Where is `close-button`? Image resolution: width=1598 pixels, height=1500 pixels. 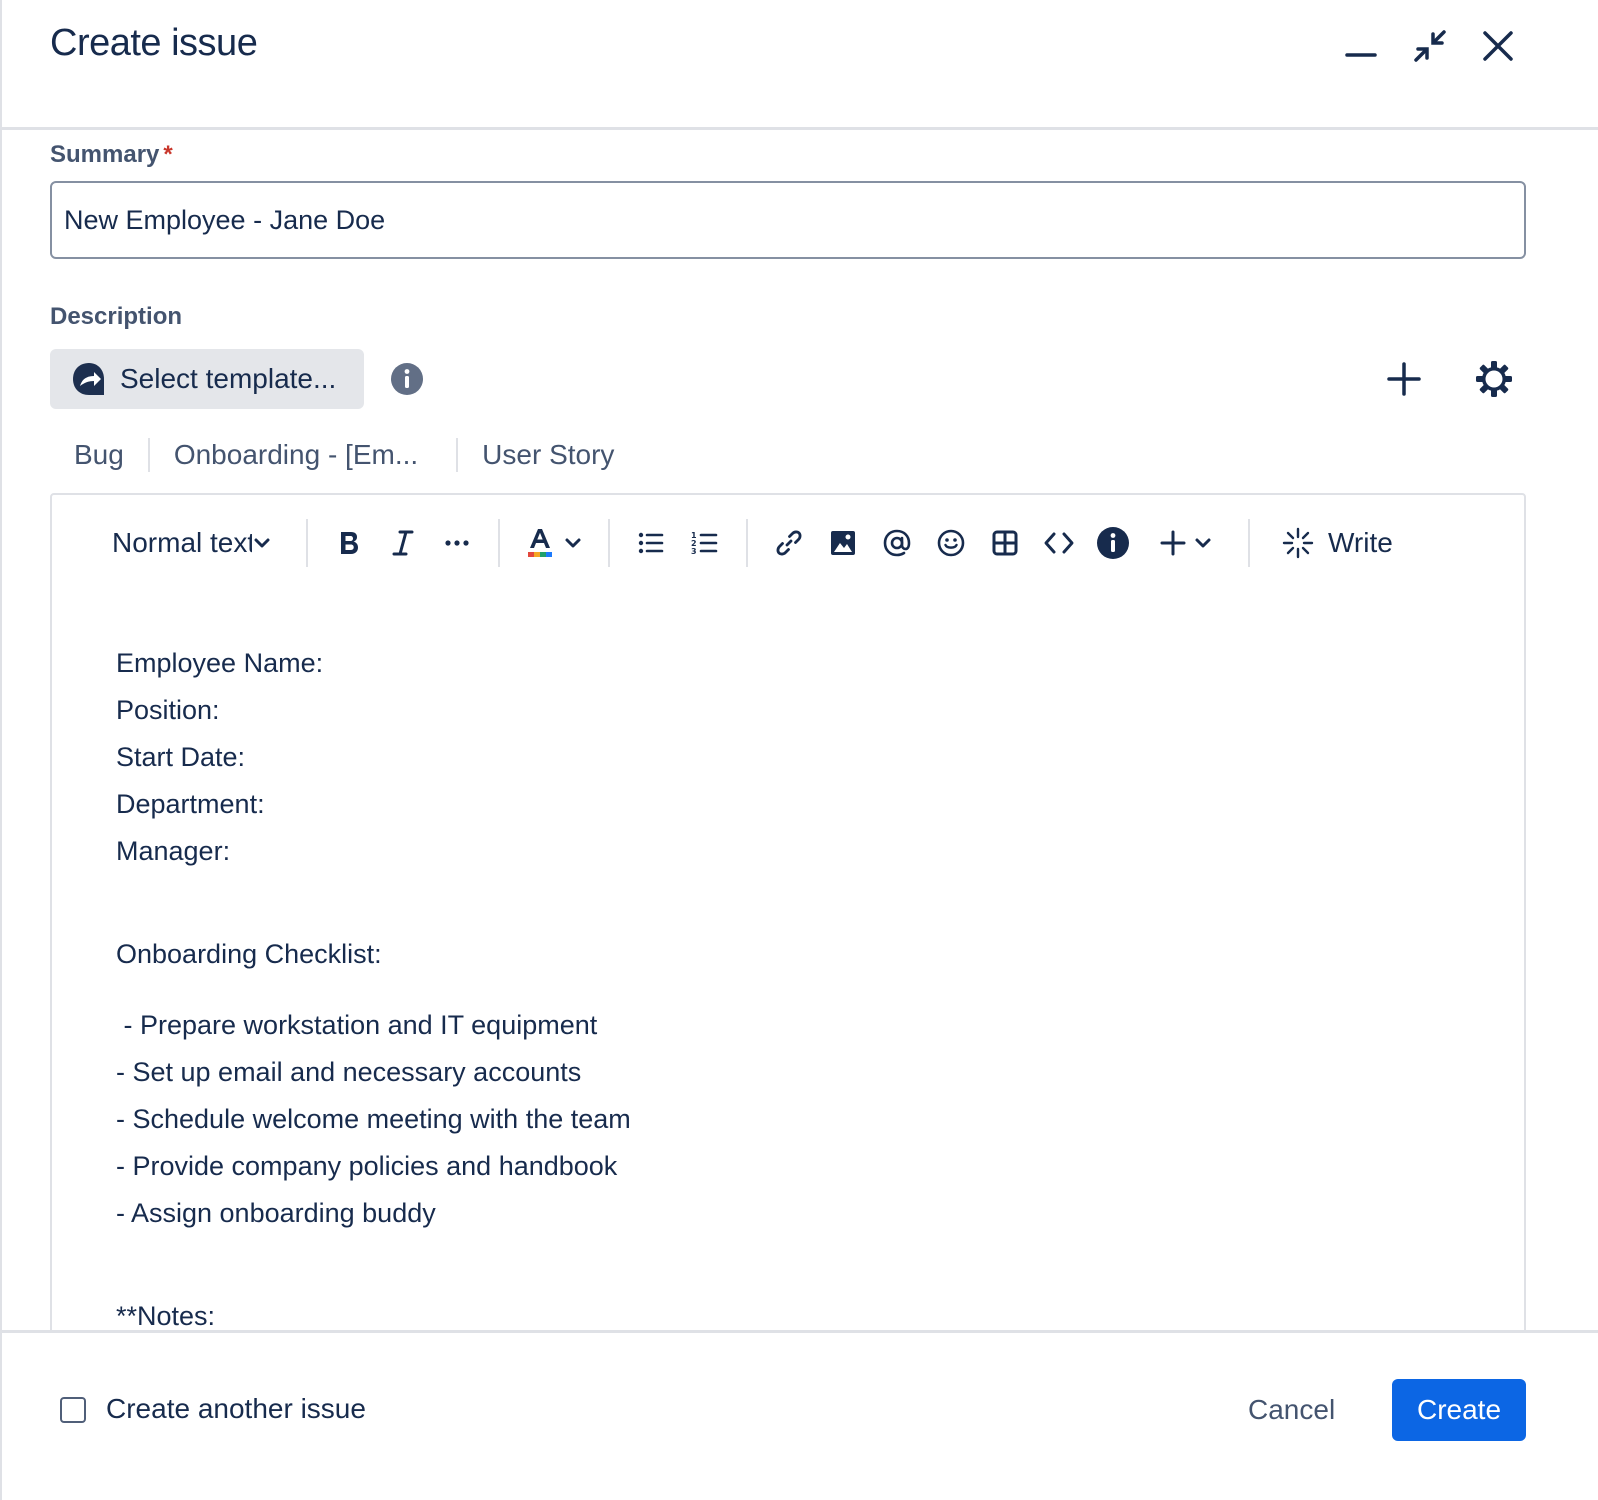
close-button is located at coordinates (1498, 46).